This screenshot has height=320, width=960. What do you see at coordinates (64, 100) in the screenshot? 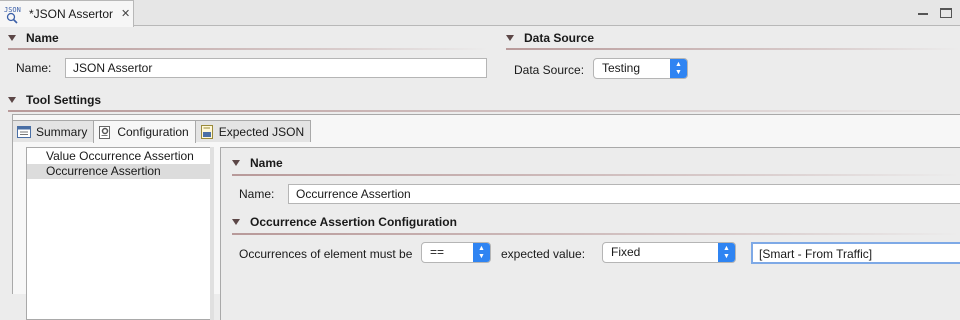
I see `tool-settings-section-title: Tool Settings` at bounding box center [64, 100].